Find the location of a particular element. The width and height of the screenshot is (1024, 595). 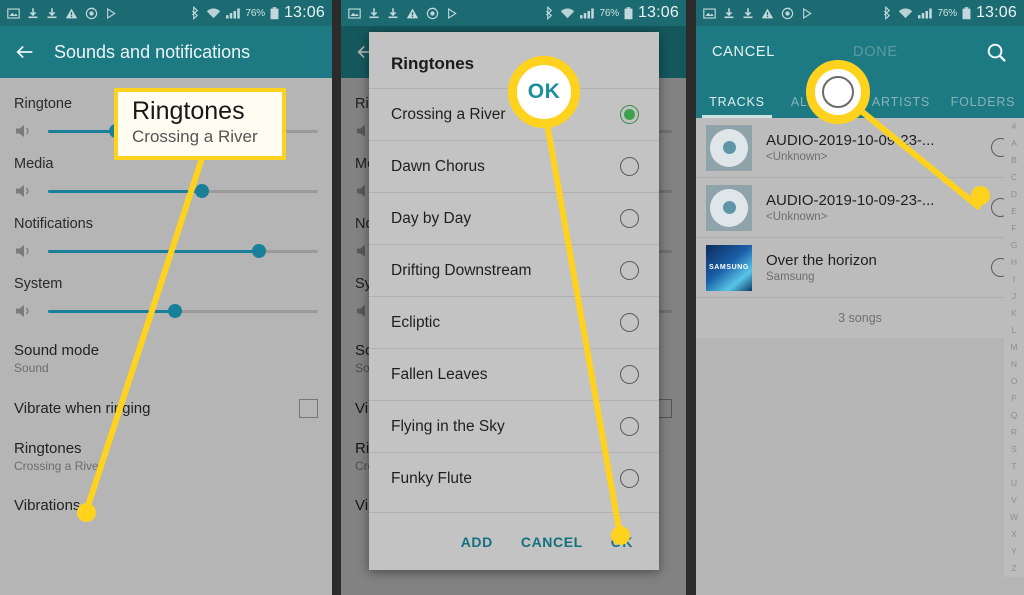

slider-system is located at coordinates (166, 311).